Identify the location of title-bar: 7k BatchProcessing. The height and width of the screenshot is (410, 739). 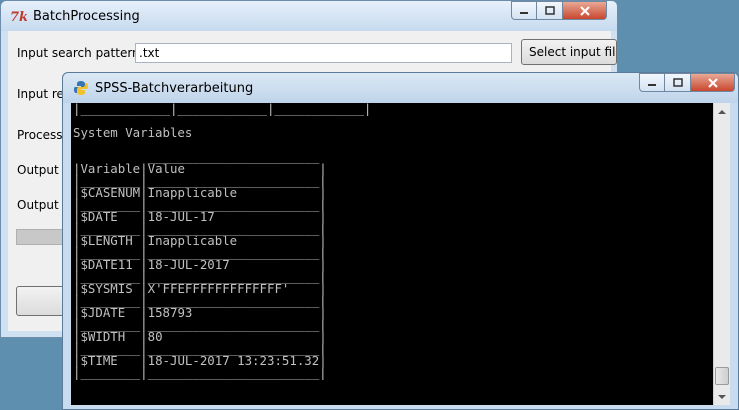
(309, 16).